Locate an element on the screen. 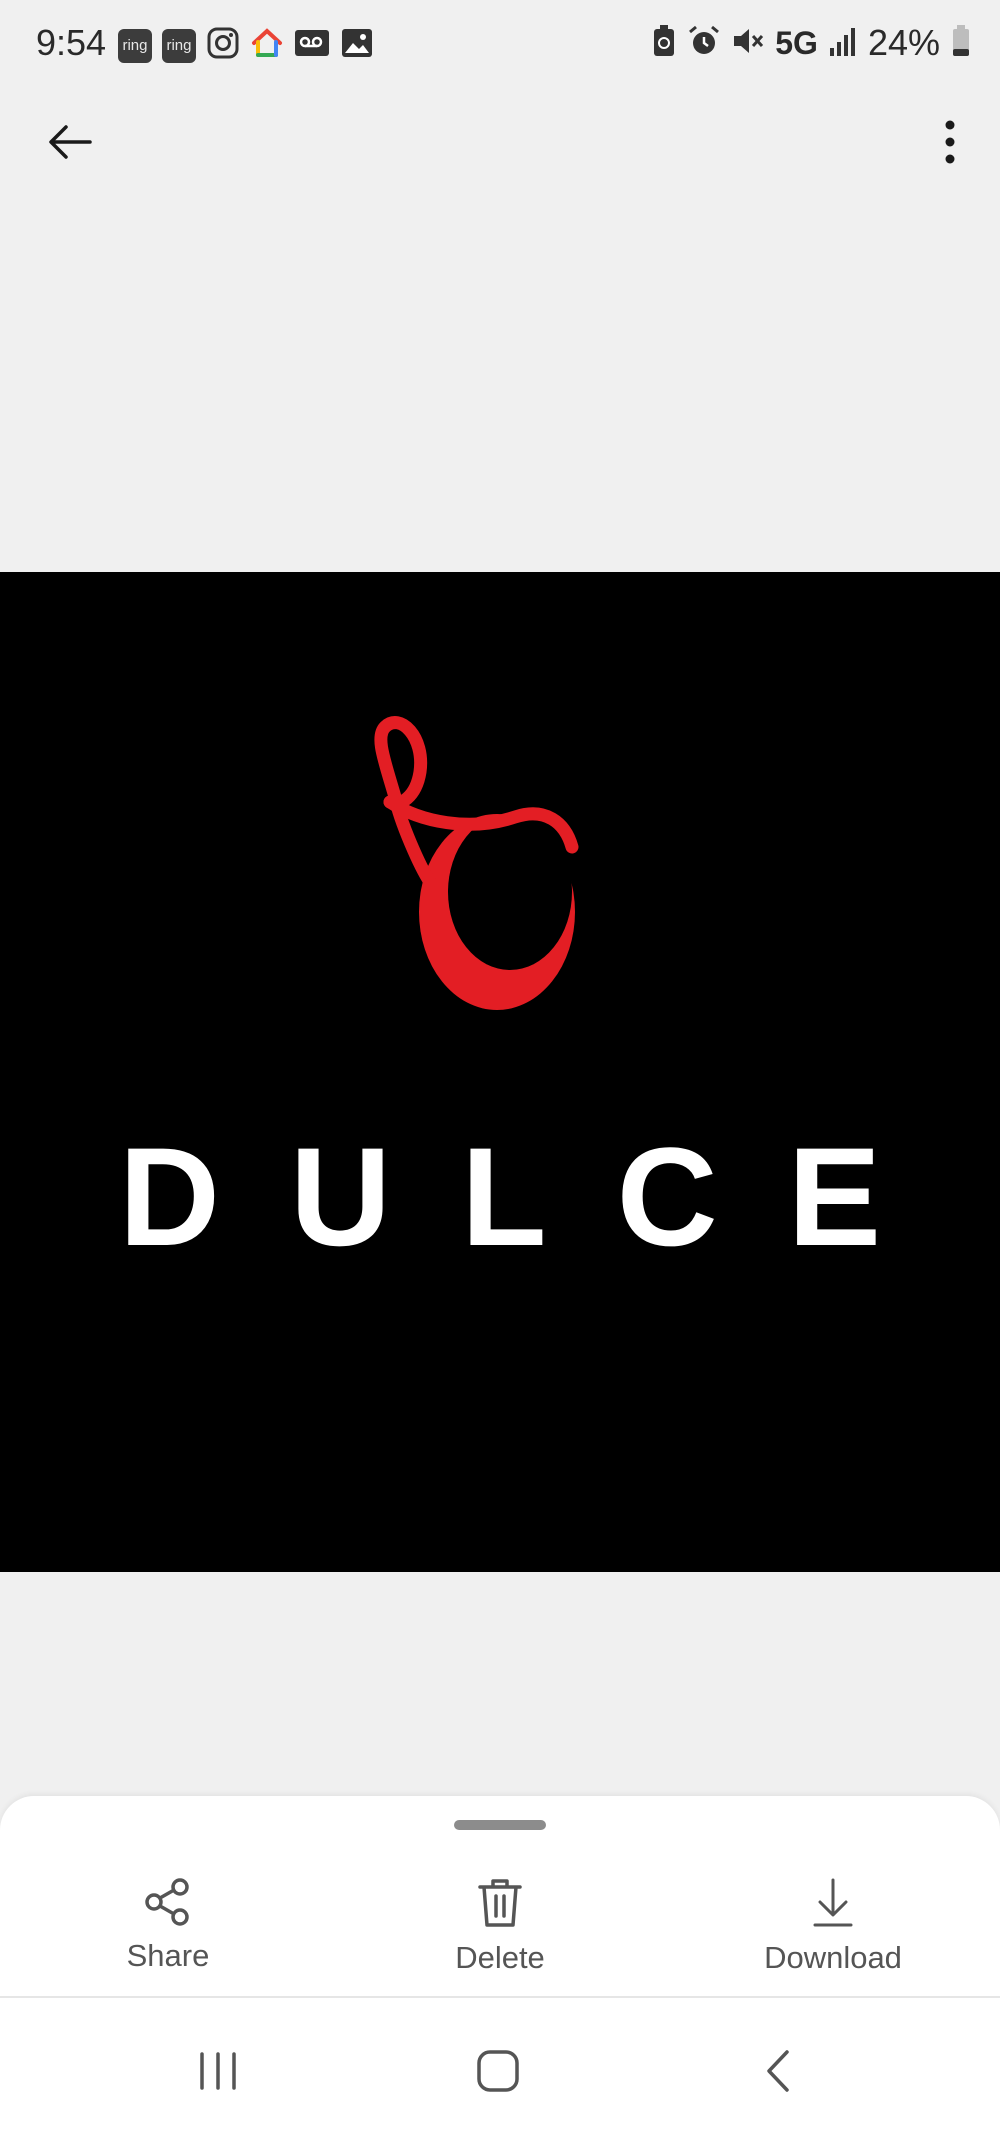 This screenshot has width=1000, height=2144. action-sheet: Share Delete Download is located at coordinates (500, 1896).